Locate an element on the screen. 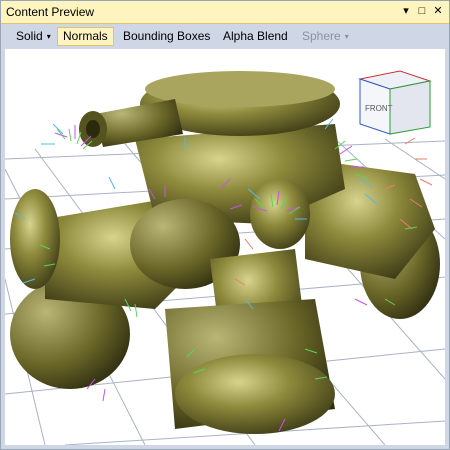 The image size is (450, 450). normals-toggle-button: Normals is located at coordinates (85, 36).